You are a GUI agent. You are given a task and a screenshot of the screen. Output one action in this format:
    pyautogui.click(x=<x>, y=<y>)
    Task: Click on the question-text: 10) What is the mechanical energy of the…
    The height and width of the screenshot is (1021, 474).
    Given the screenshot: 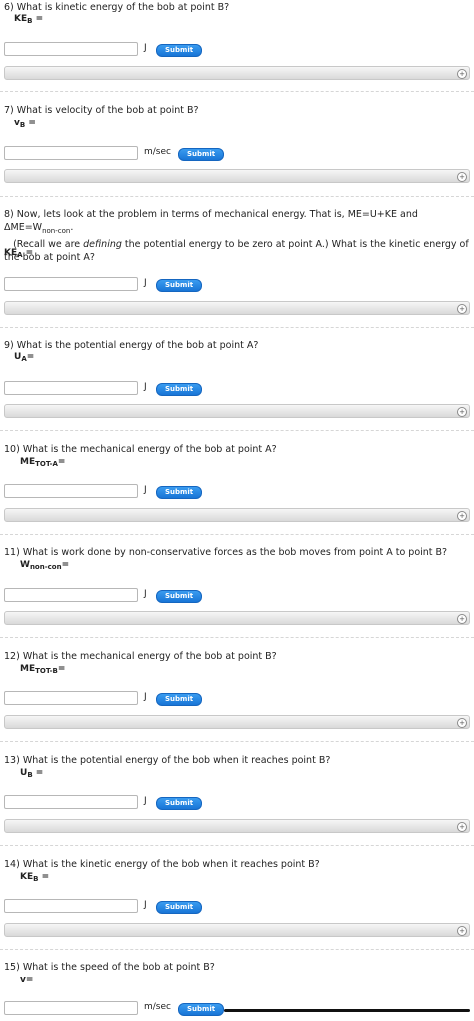 What is the action you would take?
    pyautogui.click(x=140, y=449)
    